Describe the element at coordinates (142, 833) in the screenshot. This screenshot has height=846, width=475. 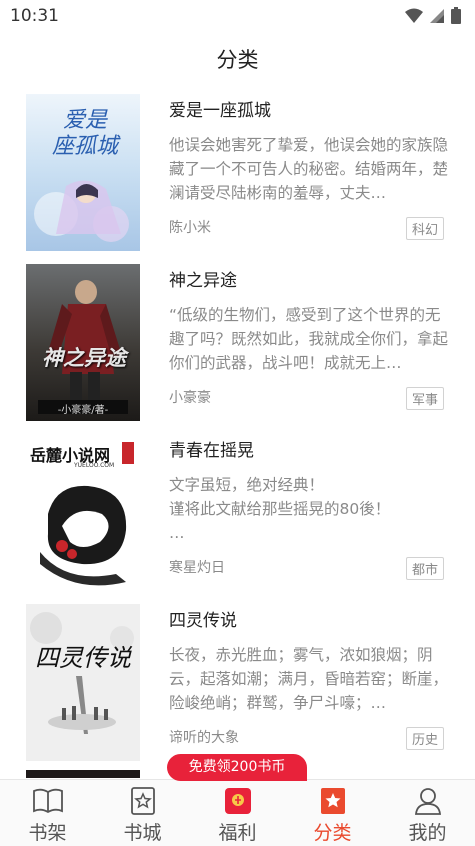
I see `tab-label: 书城` at that location.